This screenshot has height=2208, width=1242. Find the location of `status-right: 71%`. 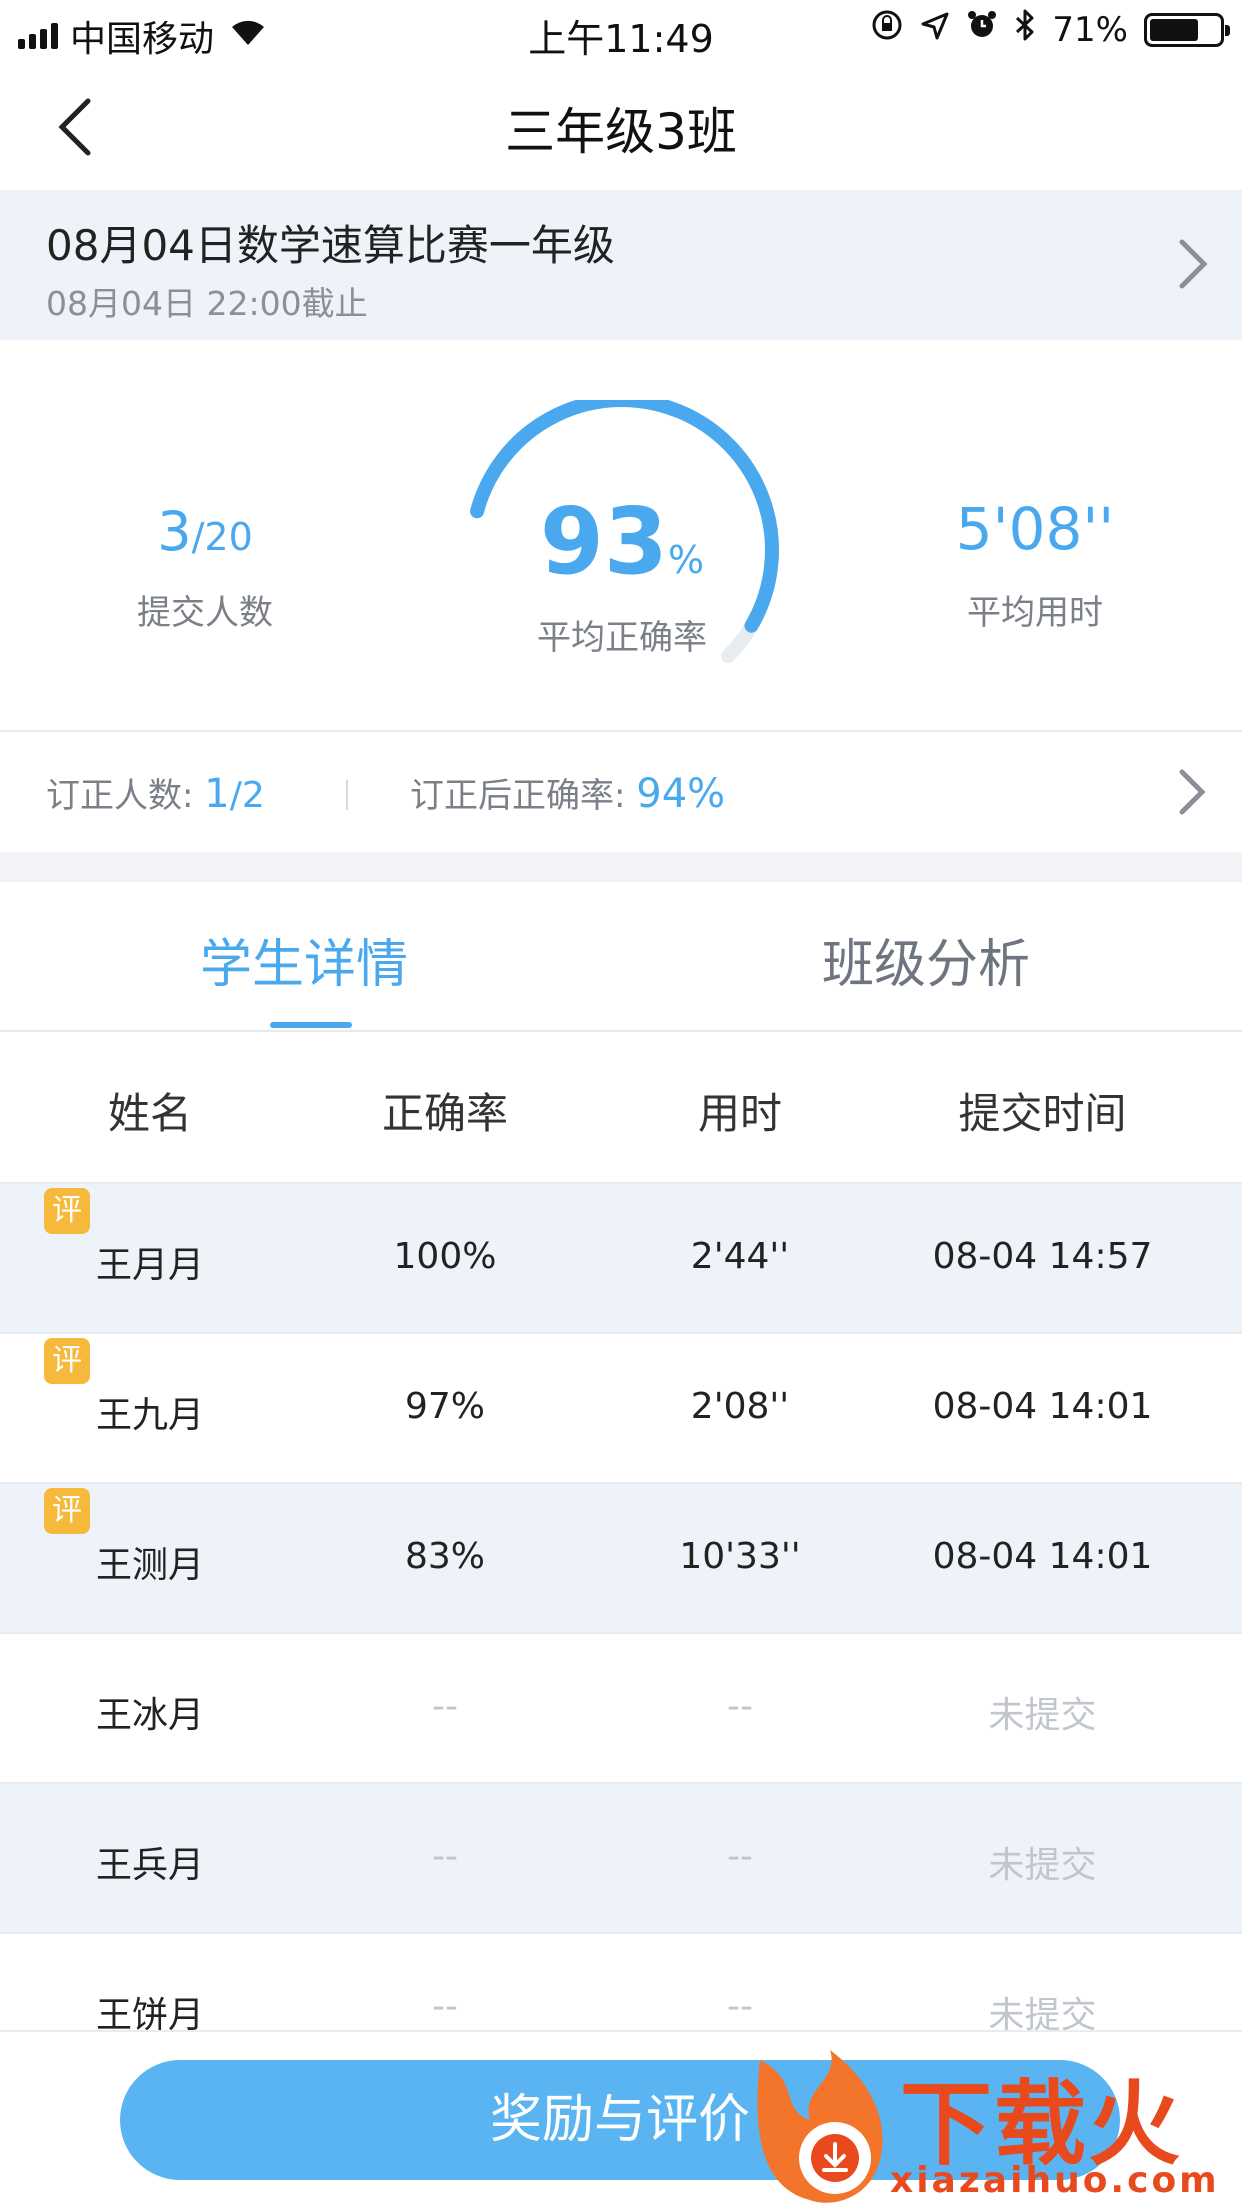

status-right: 71% is located at coordinates (1050, 29).